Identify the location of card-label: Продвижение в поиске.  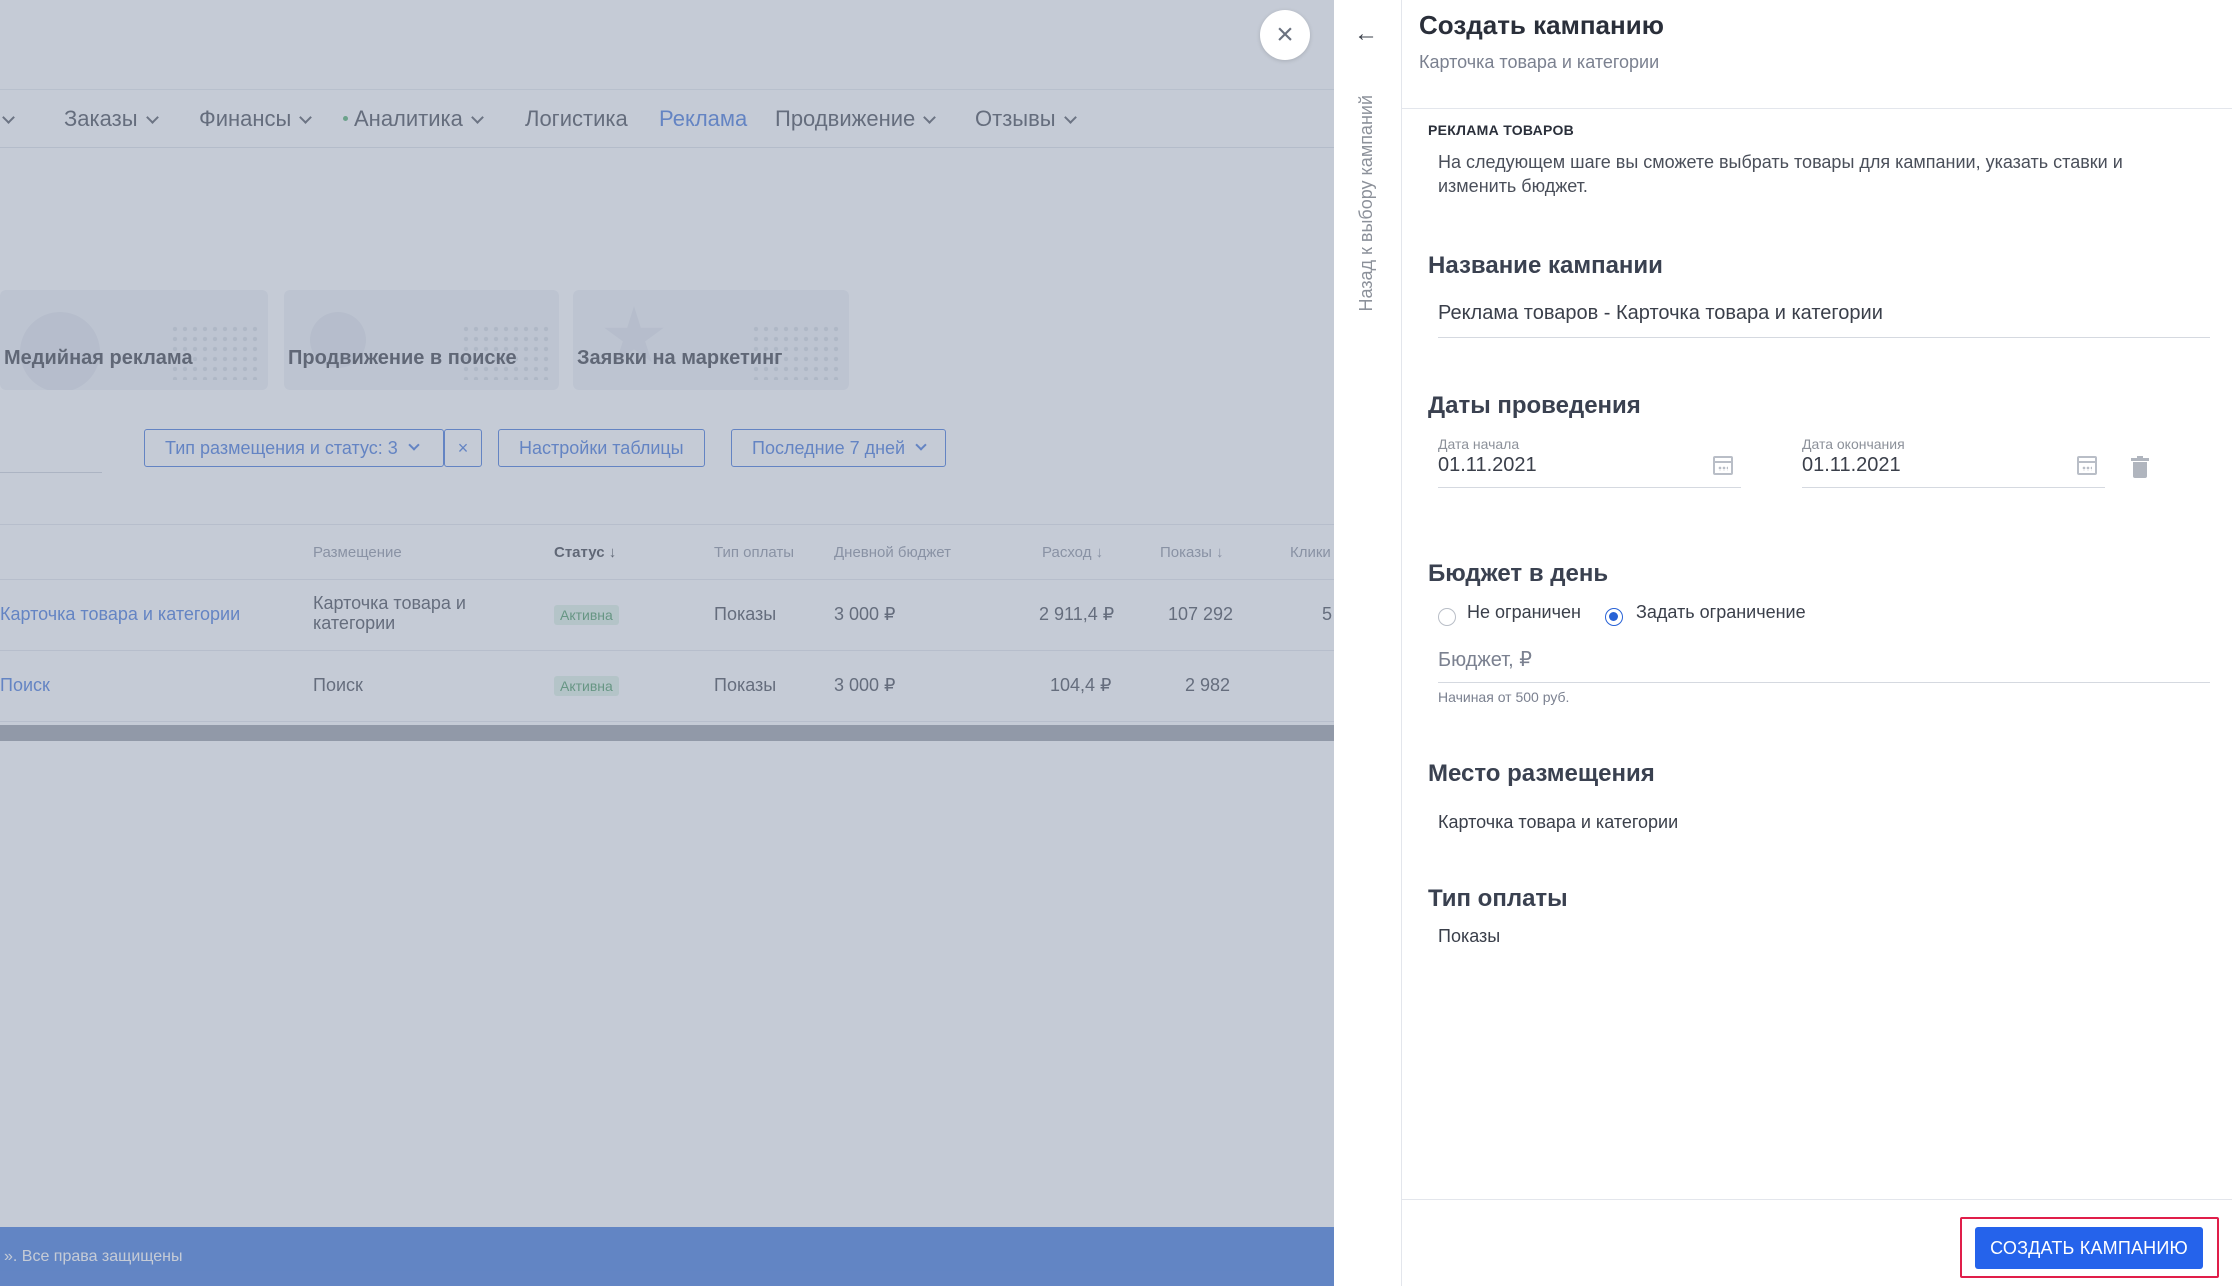
(402, 358).